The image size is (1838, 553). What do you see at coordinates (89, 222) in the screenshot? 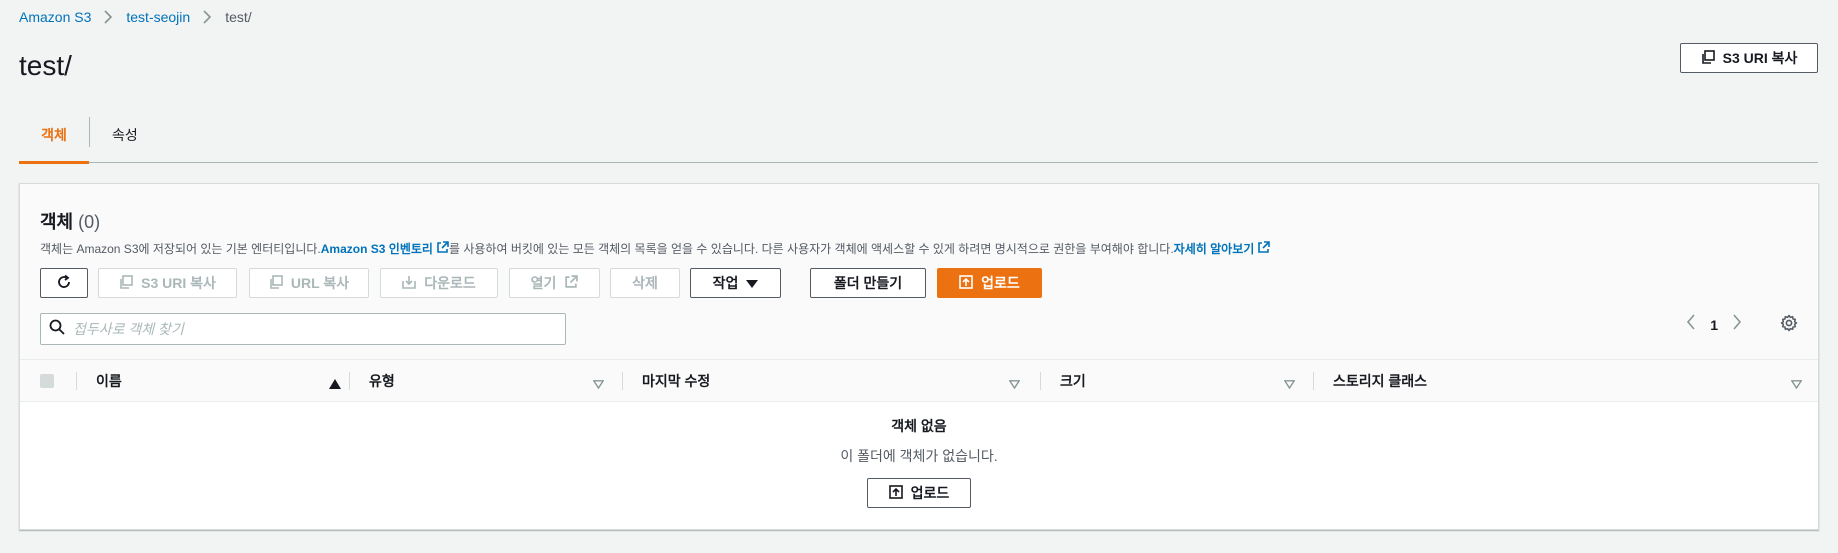
I see `objects-count: (0)` at bounding box center [89, 222].